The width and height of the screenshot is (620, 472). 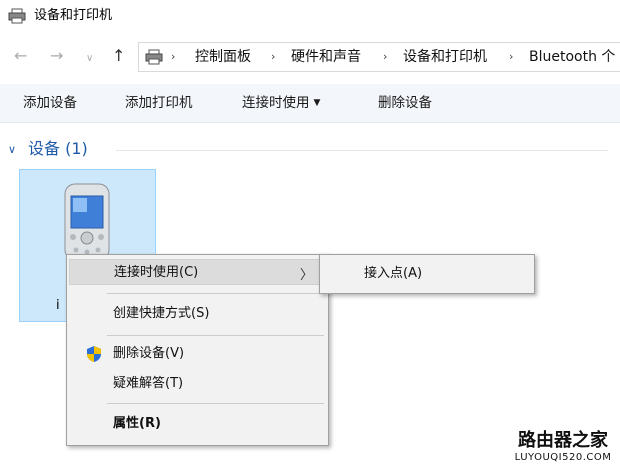 I want to click on menu-item-label: 连接时使用(C), so click(x=156, y=272).